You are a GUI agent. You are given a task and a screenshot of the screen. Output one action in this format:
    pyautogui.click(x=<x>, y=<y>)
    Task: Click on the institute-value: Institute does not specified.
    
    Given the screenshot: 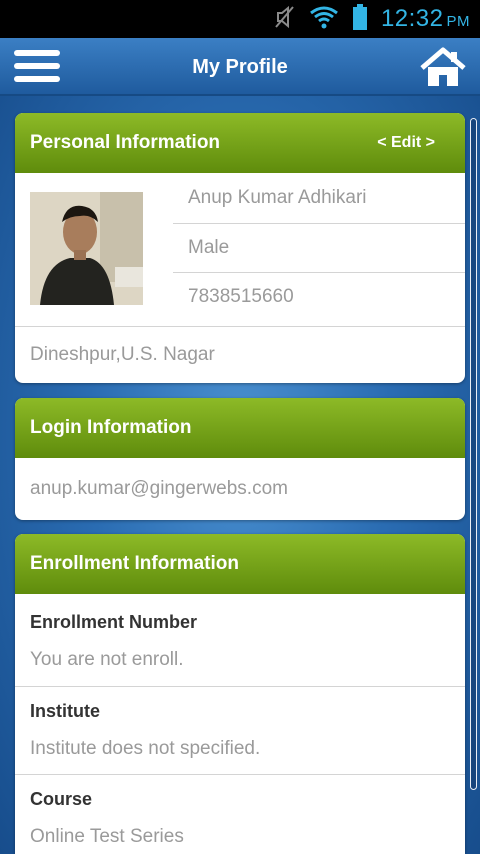 What is the action you would take?
    pyautogui.click(x=145, y=748)
    